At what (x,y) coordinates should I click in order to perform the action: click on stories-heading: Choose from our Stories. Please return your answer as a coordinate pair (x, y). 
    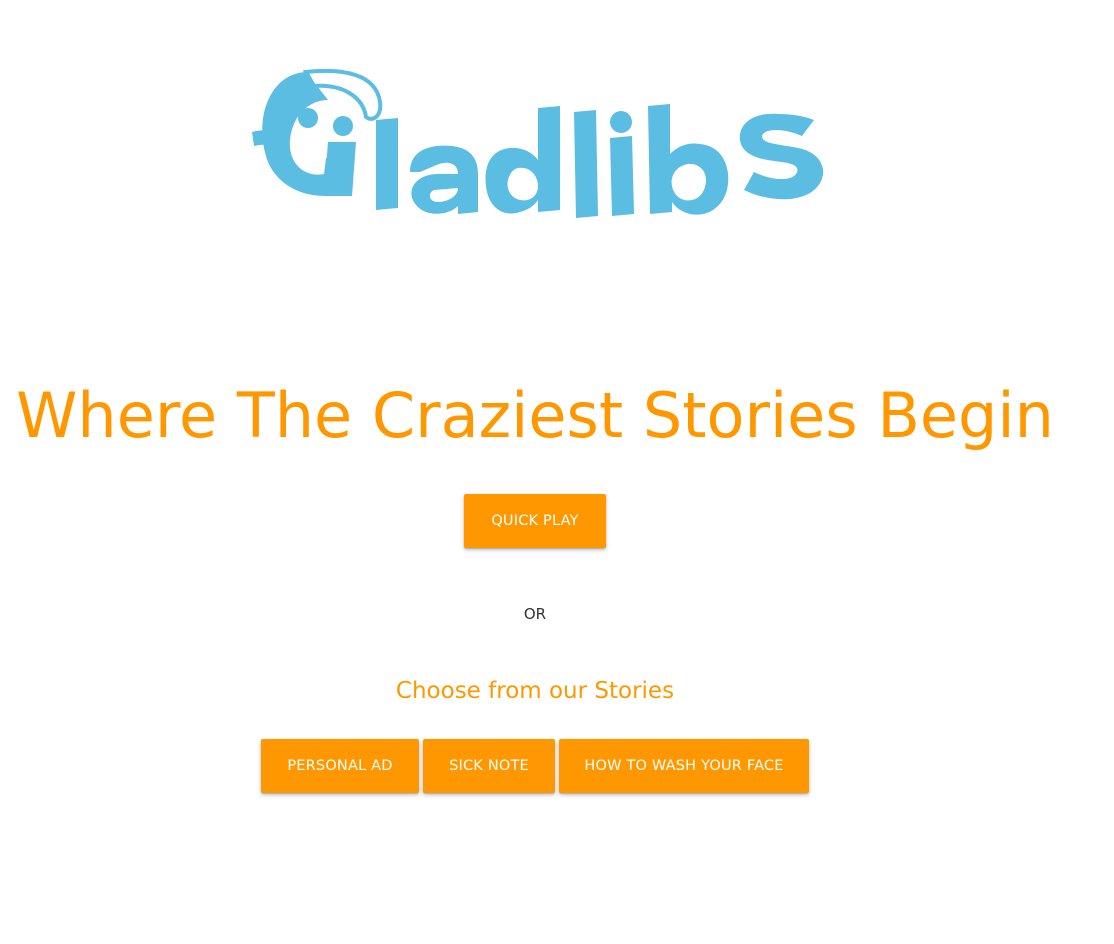
    Looking at the image, I should click on (535, 691).